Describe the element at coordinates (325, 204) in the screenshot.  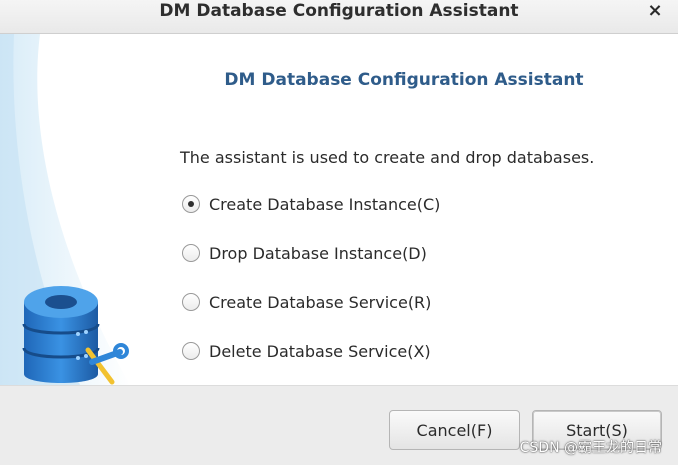
I see `option-label: Create Database Instance(C)` at that location.